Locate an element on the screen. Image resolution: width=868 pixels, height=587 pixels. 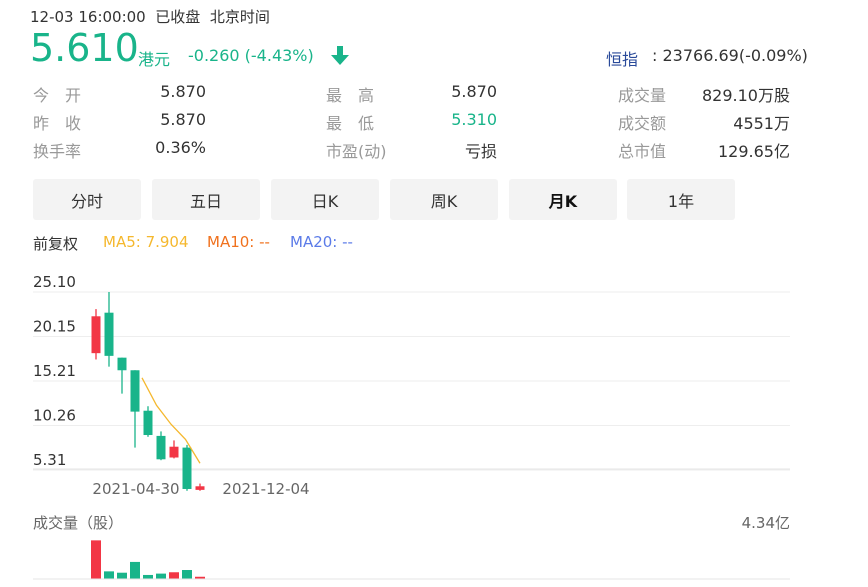
volume-panel-max: 4.34亿 is located at coordinates (765, 523).